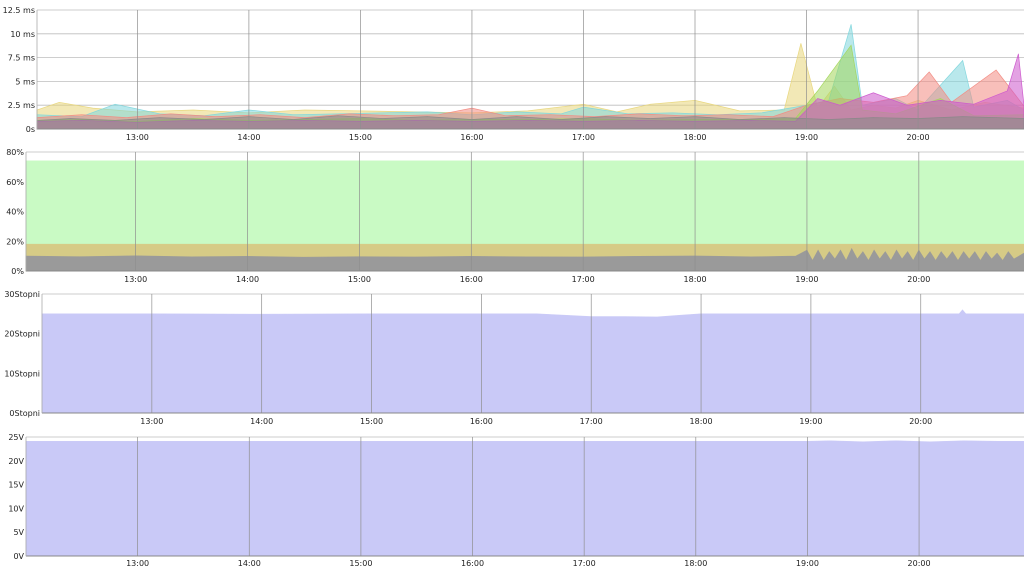 This screenshot has height=568, width=1024. I want to click on y-tick-label: 0Stopni, so click(24, 413).